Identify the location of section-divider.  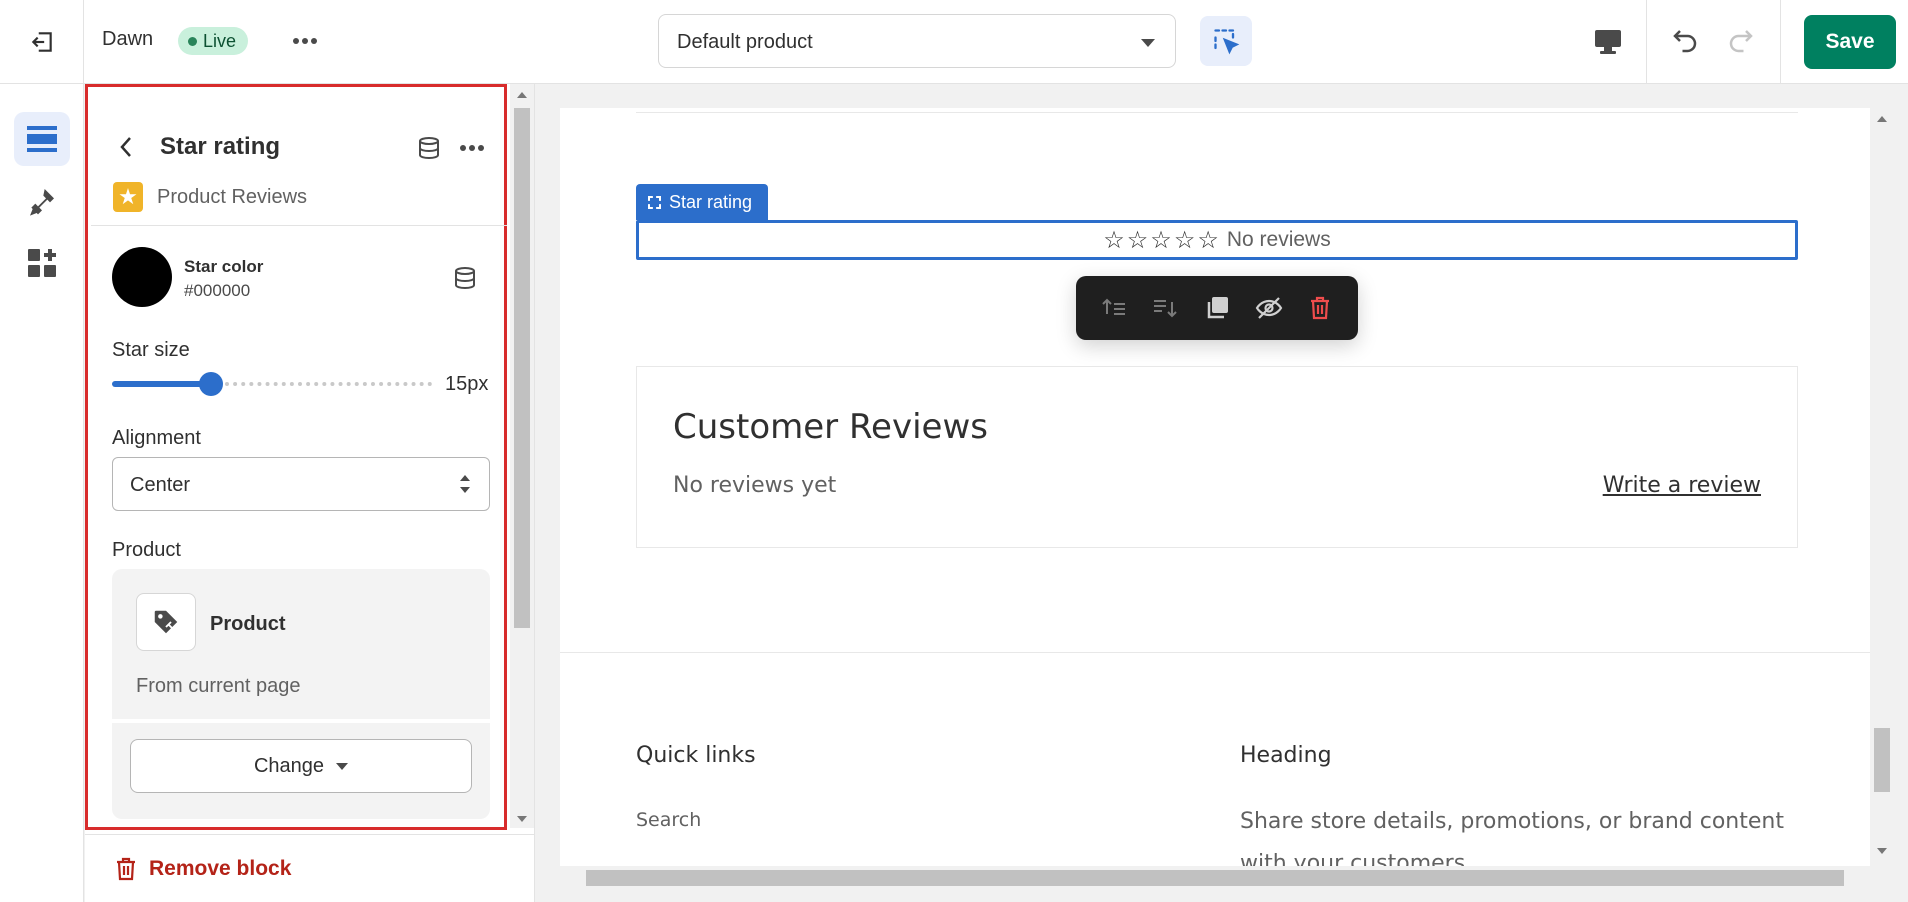
(1217, 112).